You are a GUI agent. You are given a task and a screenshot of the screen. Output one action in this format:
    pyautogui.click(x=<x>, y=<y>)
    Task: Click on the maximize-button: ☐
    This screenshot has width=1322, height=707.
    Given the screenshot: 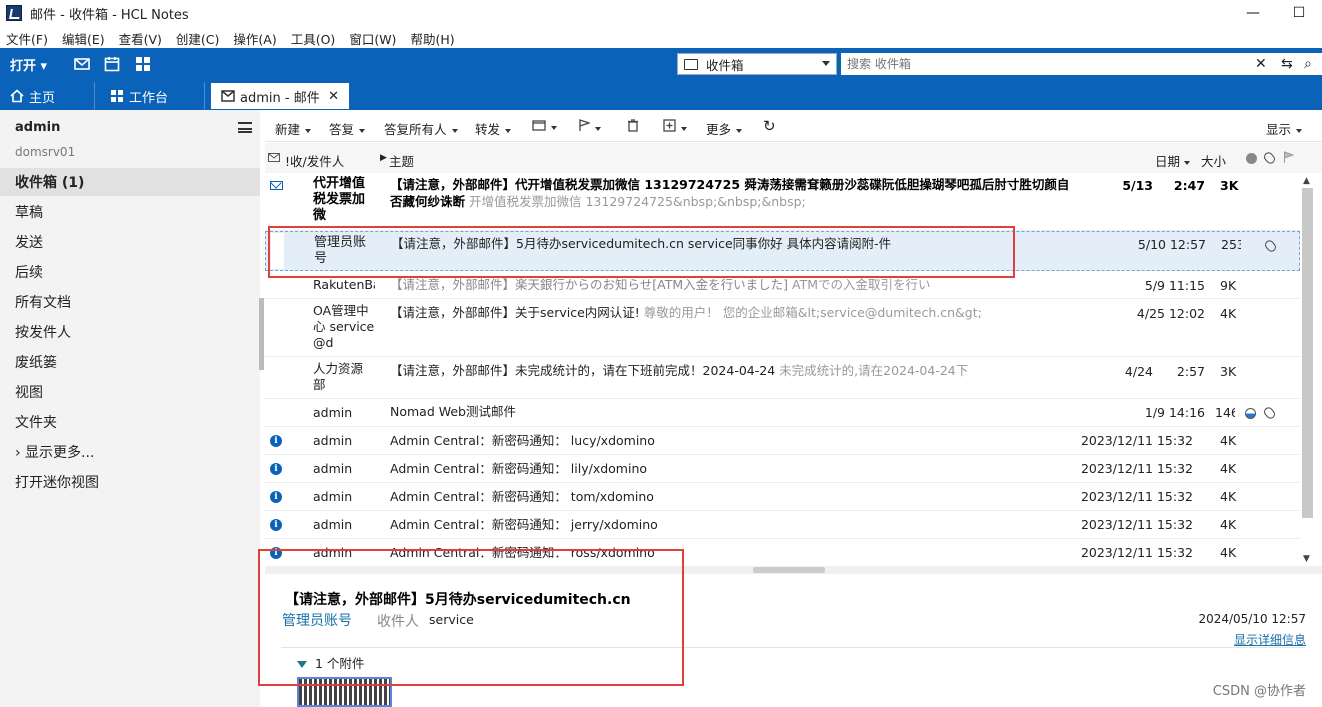 What is the action you would take?
    pyautogui.click(x=1299, y=13)
    